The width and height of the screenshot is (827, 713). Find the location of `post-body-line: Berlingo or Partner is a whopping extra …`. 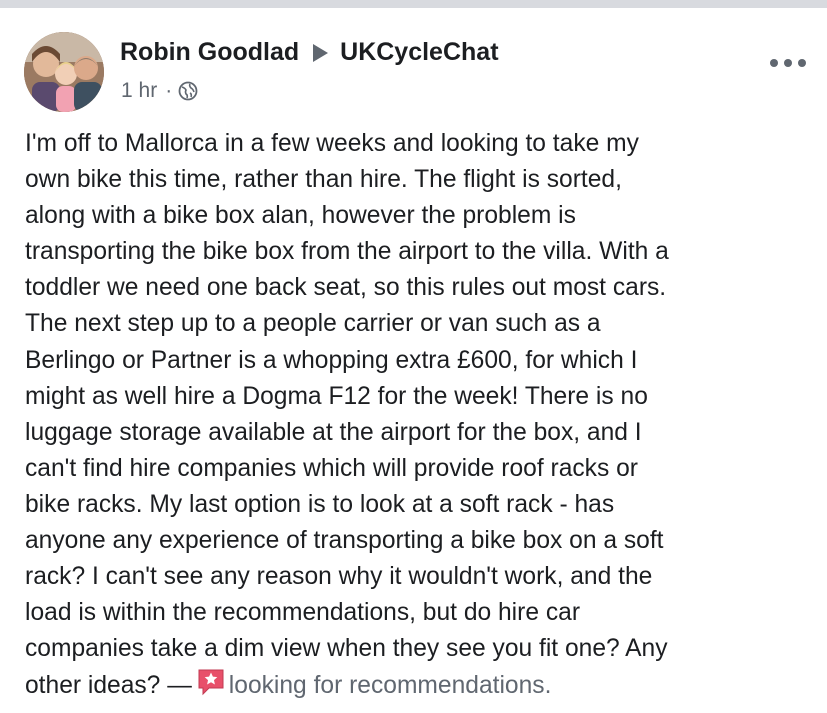

post-body-line: Berlingo or Partner is a whopping extra … is located at coordinates (331, 360).